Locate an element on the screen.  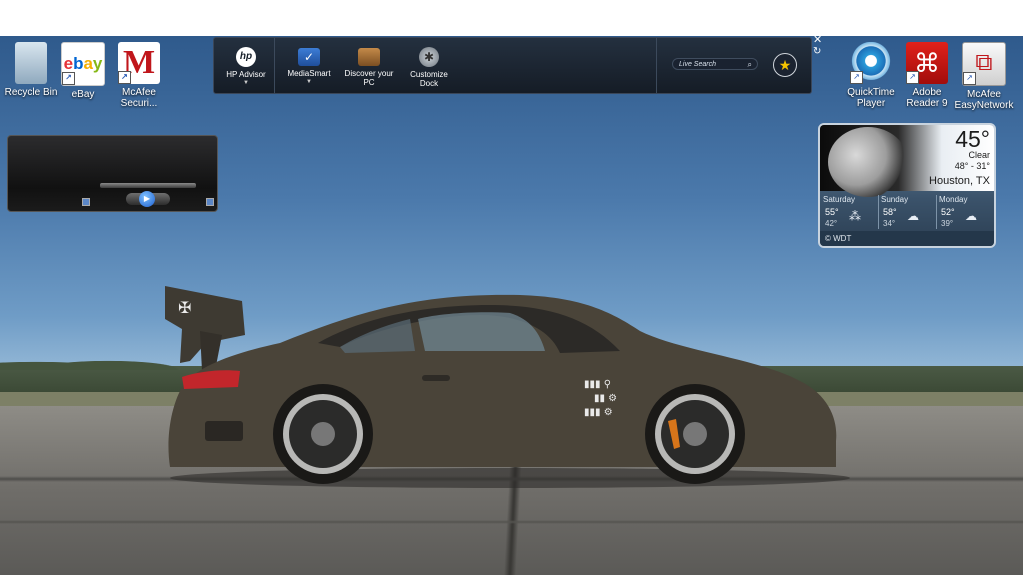
dock-item-mediasmart: ✓ MediaSmart ▼ is located at coordinates (309, 65).